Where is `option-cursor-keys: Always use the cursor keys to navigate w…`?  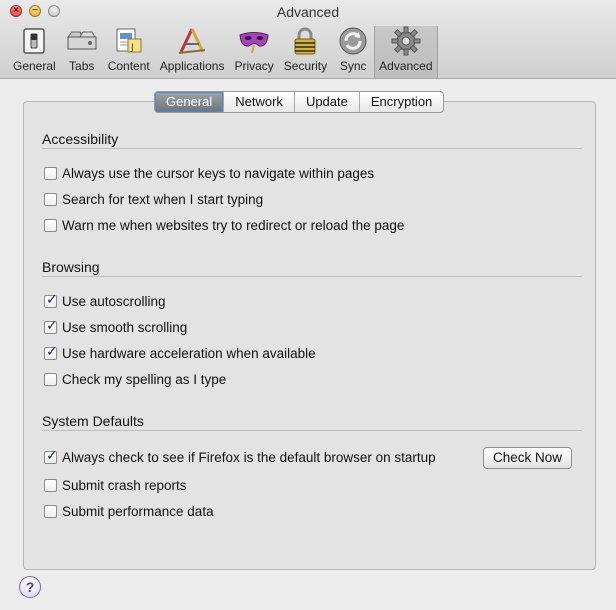
option-cursor-keys: Always use the cursor keys to navigate w… is located at coordinates (209, 173).